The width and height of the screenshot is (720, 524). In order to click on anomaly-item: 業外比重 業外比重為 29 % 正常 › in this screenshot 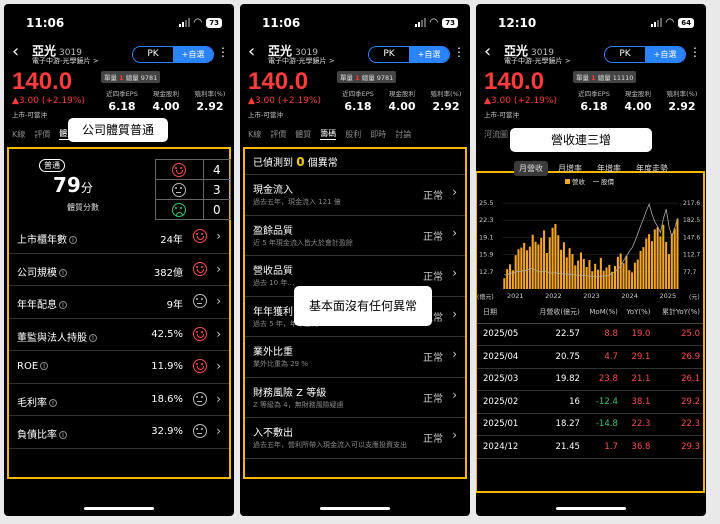, I will do `click(355, 357)`.